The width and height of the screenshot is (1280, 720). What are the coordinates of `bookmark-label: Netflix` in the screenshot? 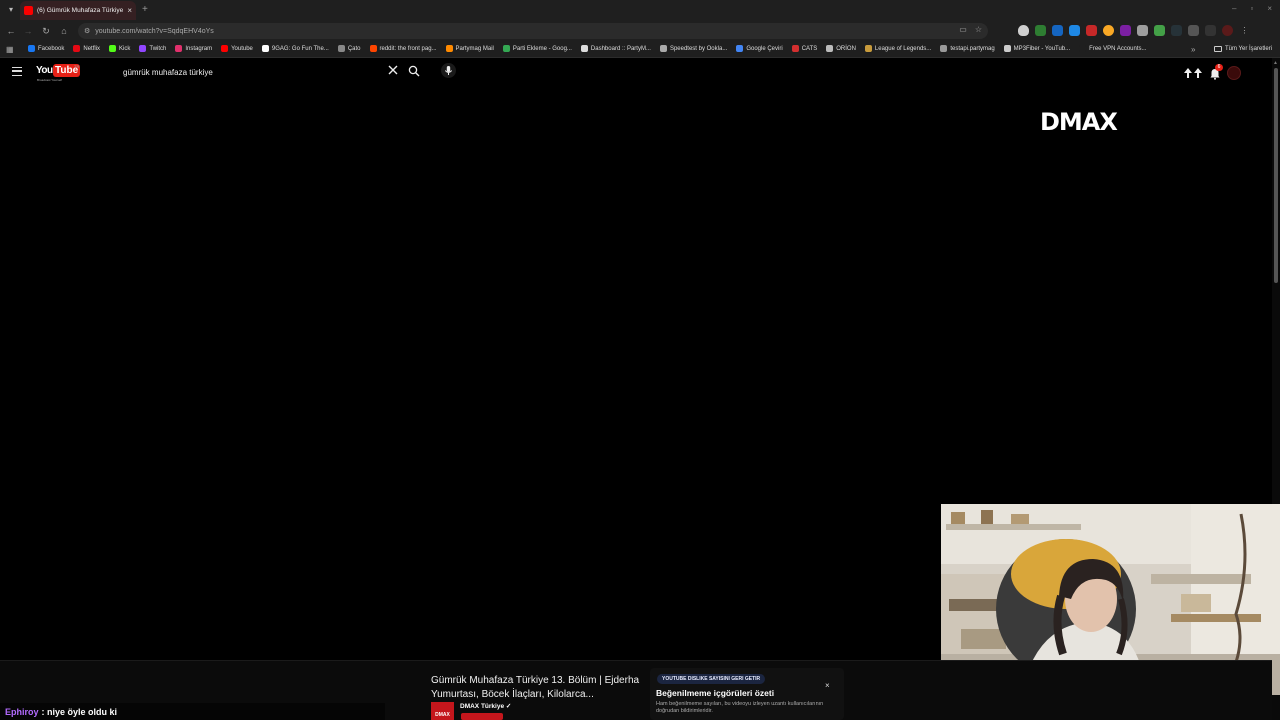 It's located at (92, 48).